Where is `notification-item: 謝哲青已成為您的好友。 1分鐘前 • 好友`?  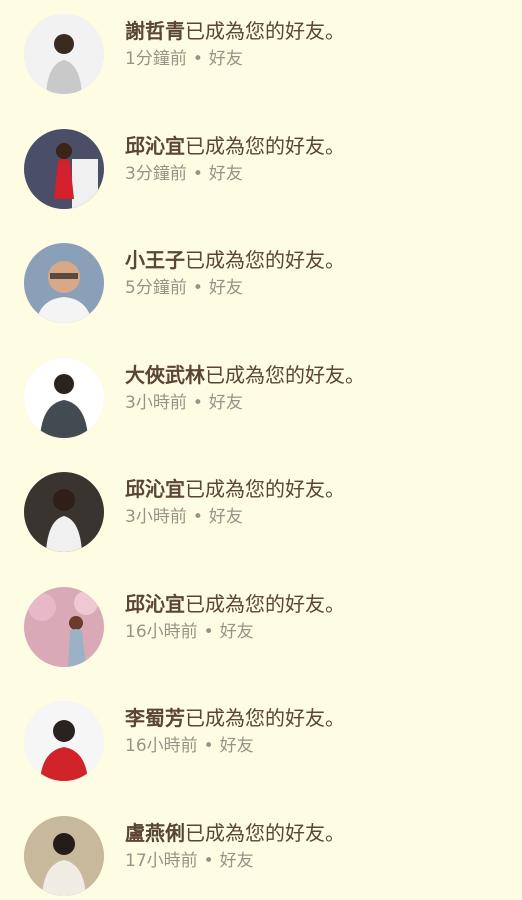 notification-item: 謝哲青已成為您的好友。 1分鐘前 • 好友 is located at coordinates (261, 57).